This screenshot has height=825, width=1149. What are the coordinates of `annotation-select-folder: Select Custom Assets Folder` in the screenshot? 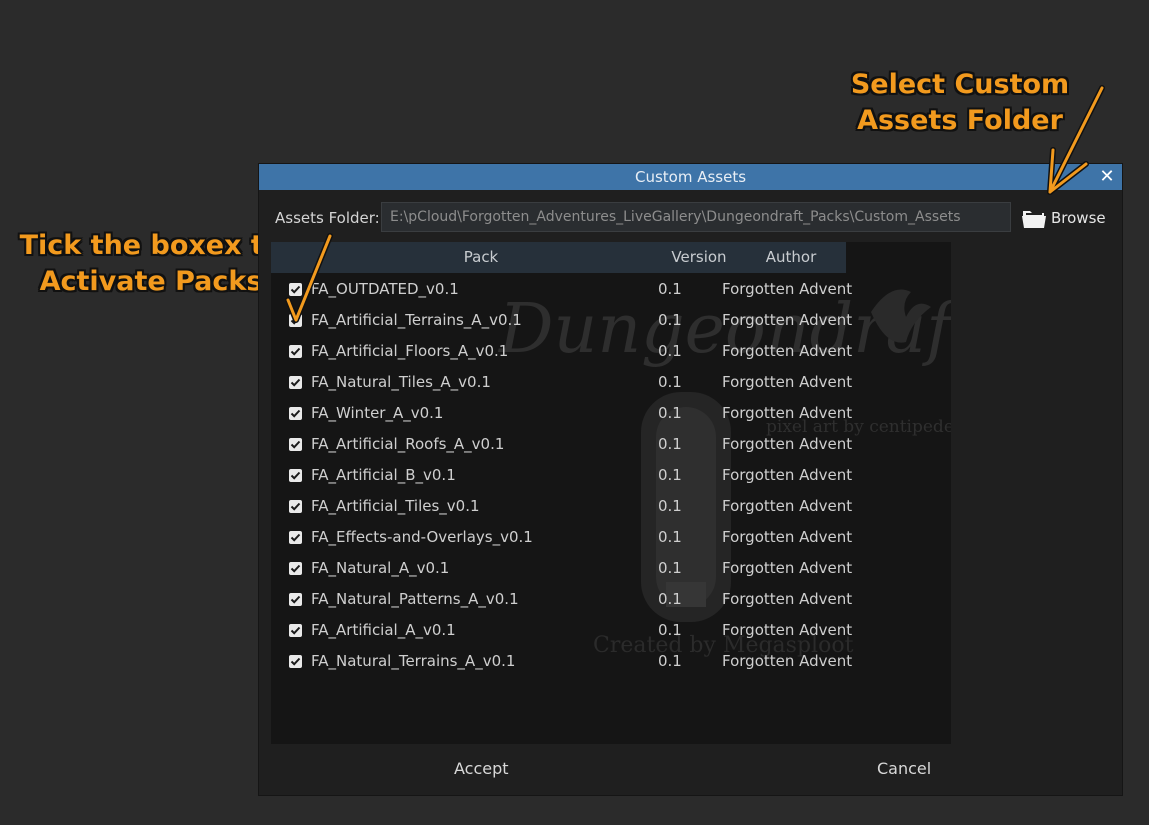 It's located at (960, 103).